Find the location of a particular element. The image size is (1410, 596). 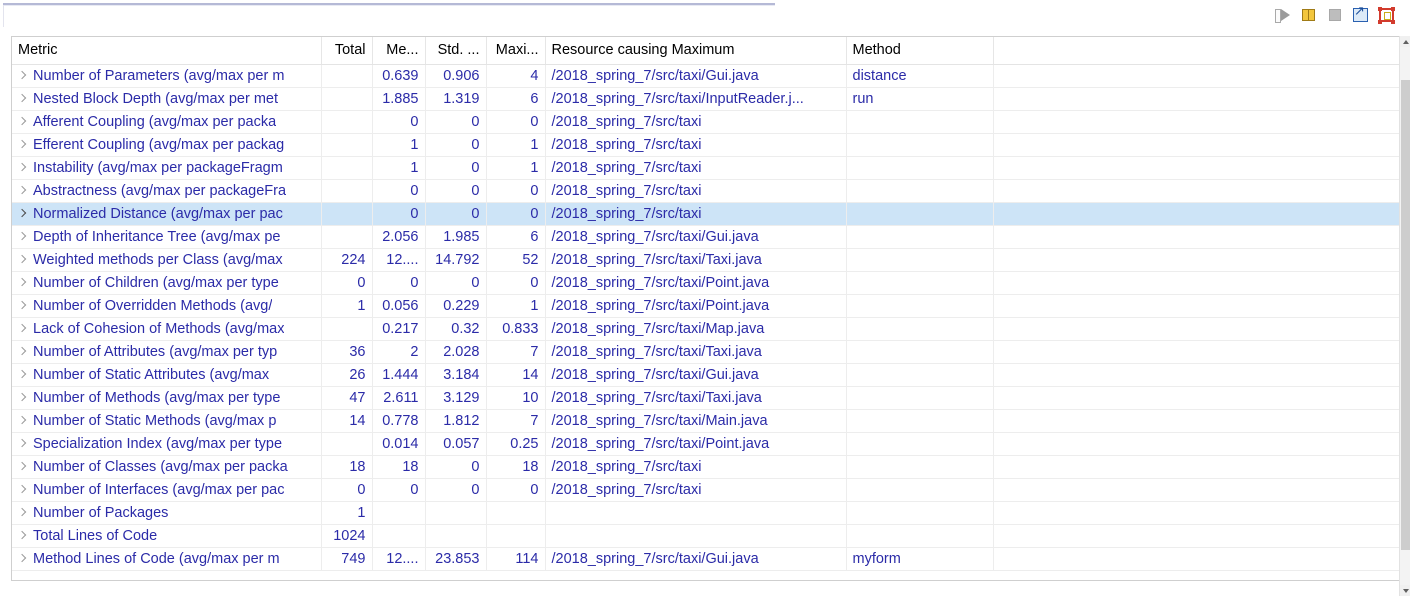

cell-metric: Number of Parameters (avg/max per m is located at coordinates (167, 76).